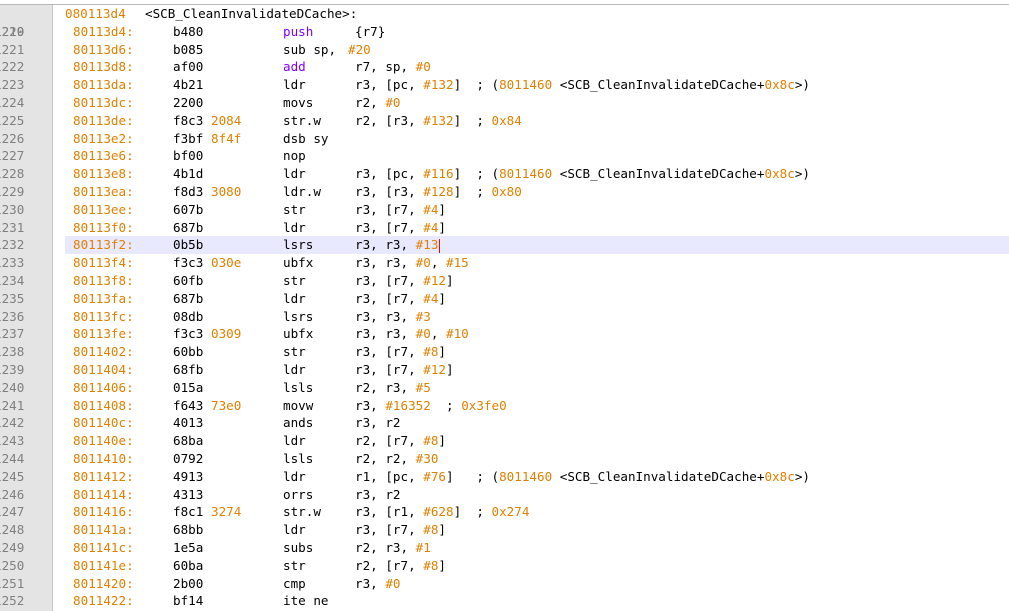 Image resolution: width=1009 pixels, height=611 pixels. Describe the element at coordinates (103, 601) in the screenshot. I see `instruction-address: 8011422:` at that location.